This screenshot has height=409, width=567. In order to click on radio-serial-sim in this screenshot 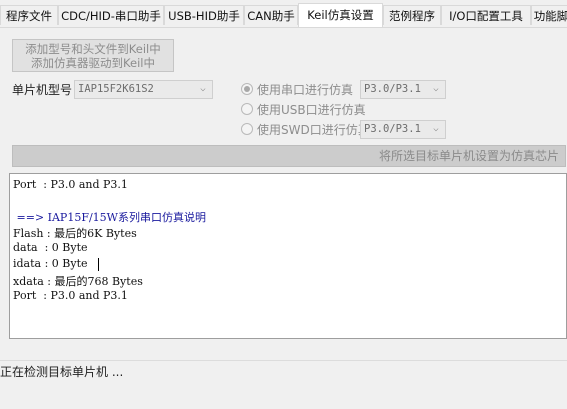, I will do `click(247, 89)`.